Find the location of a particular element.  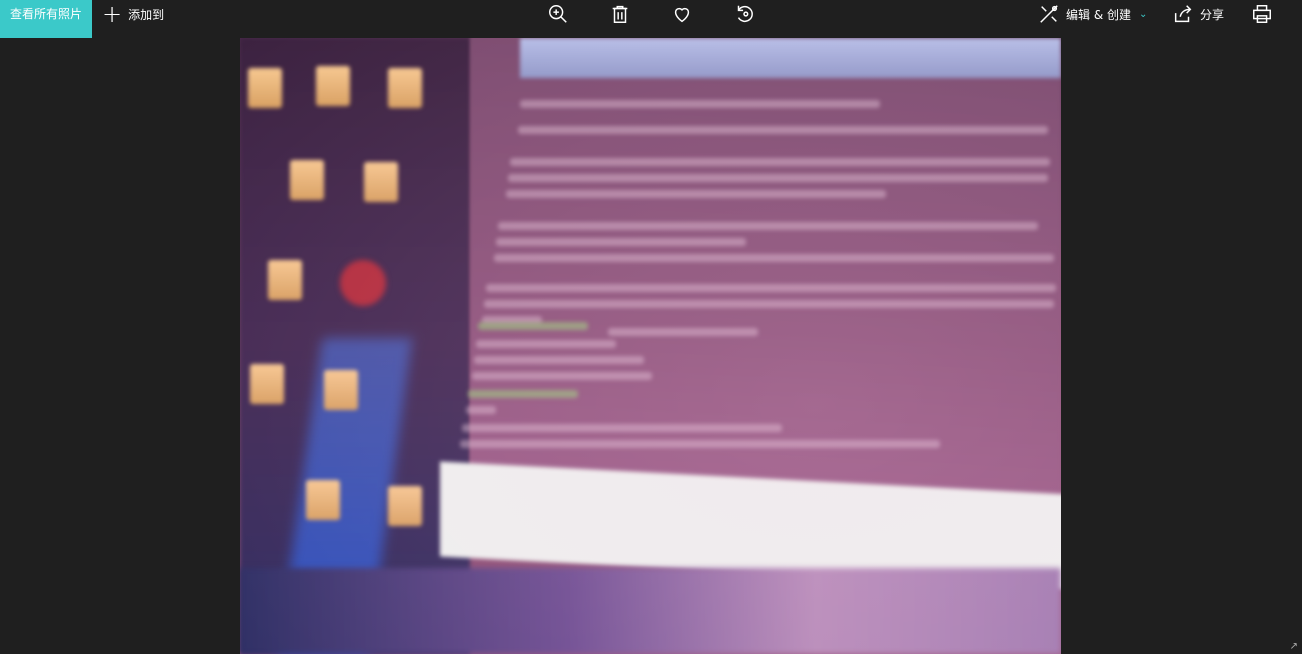

edit-create-menu: 编辑 & 创建 ⌄ is located at coordinates (1092, 14).